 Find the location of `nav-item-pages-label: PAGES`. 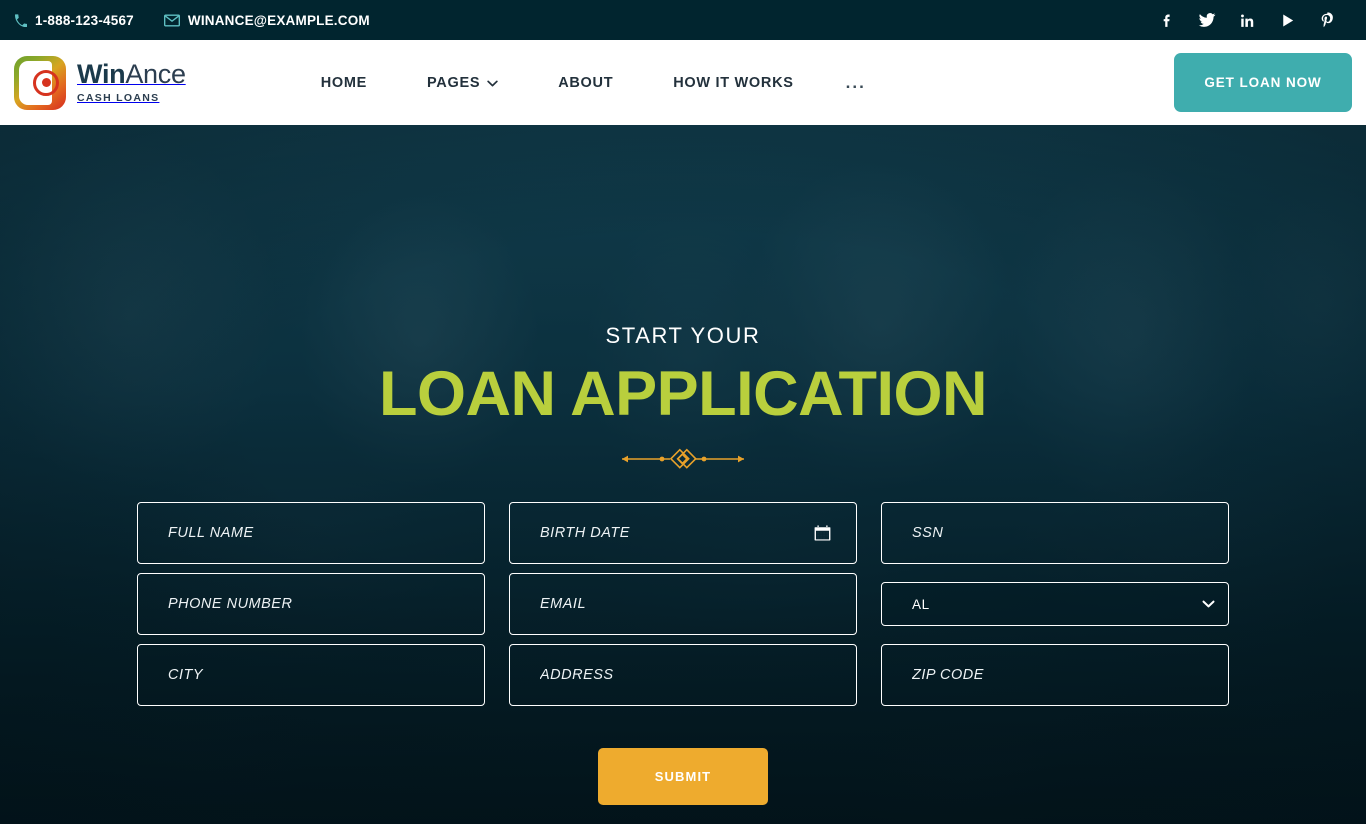

nav-item-pages-label: PAGES is located at coordinates (454, 82).